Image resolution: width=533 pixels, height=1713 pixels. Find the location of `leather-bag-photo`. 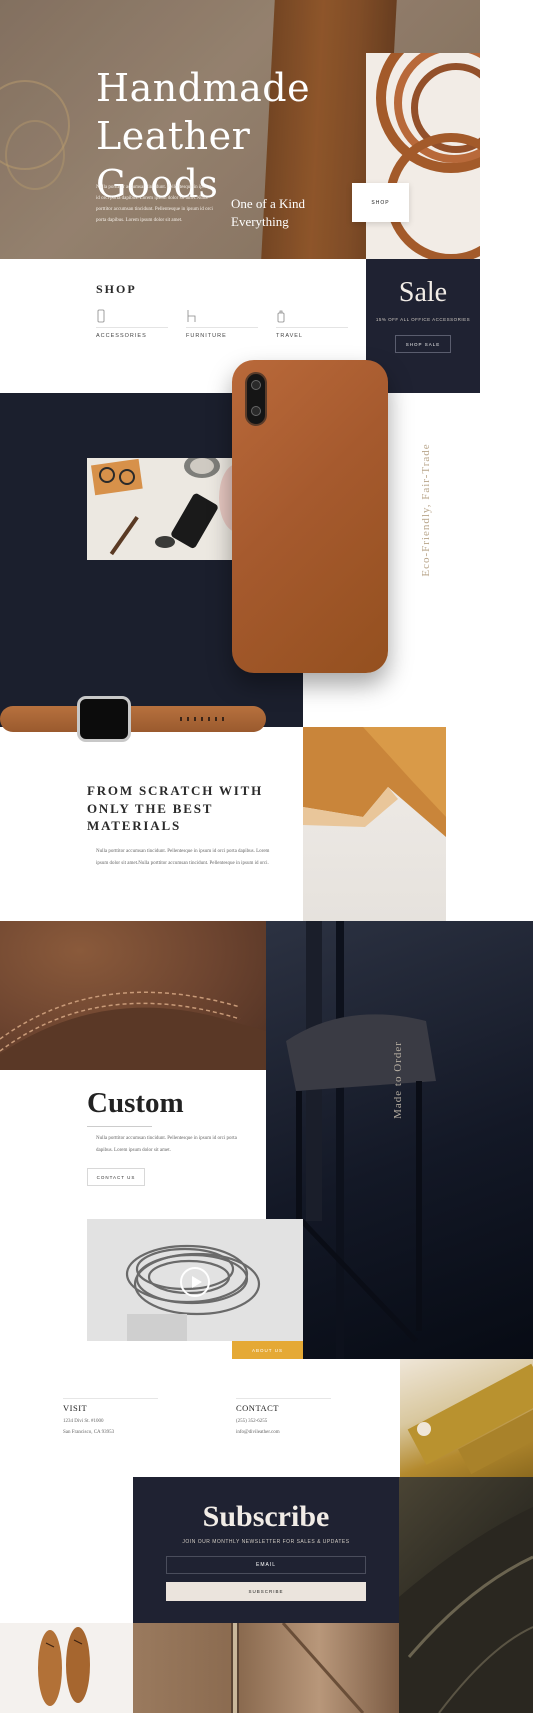

leather-bag-photo is located at coordinates (266, 1668).